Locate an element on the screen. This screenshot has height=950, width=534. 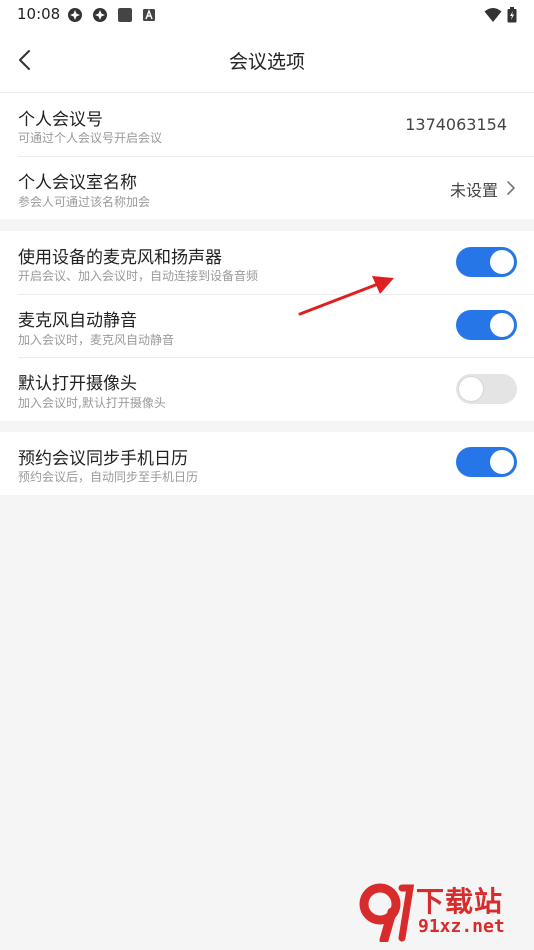
row-title: 预约会议同步手机日历 is located at coordinates (103, 459).